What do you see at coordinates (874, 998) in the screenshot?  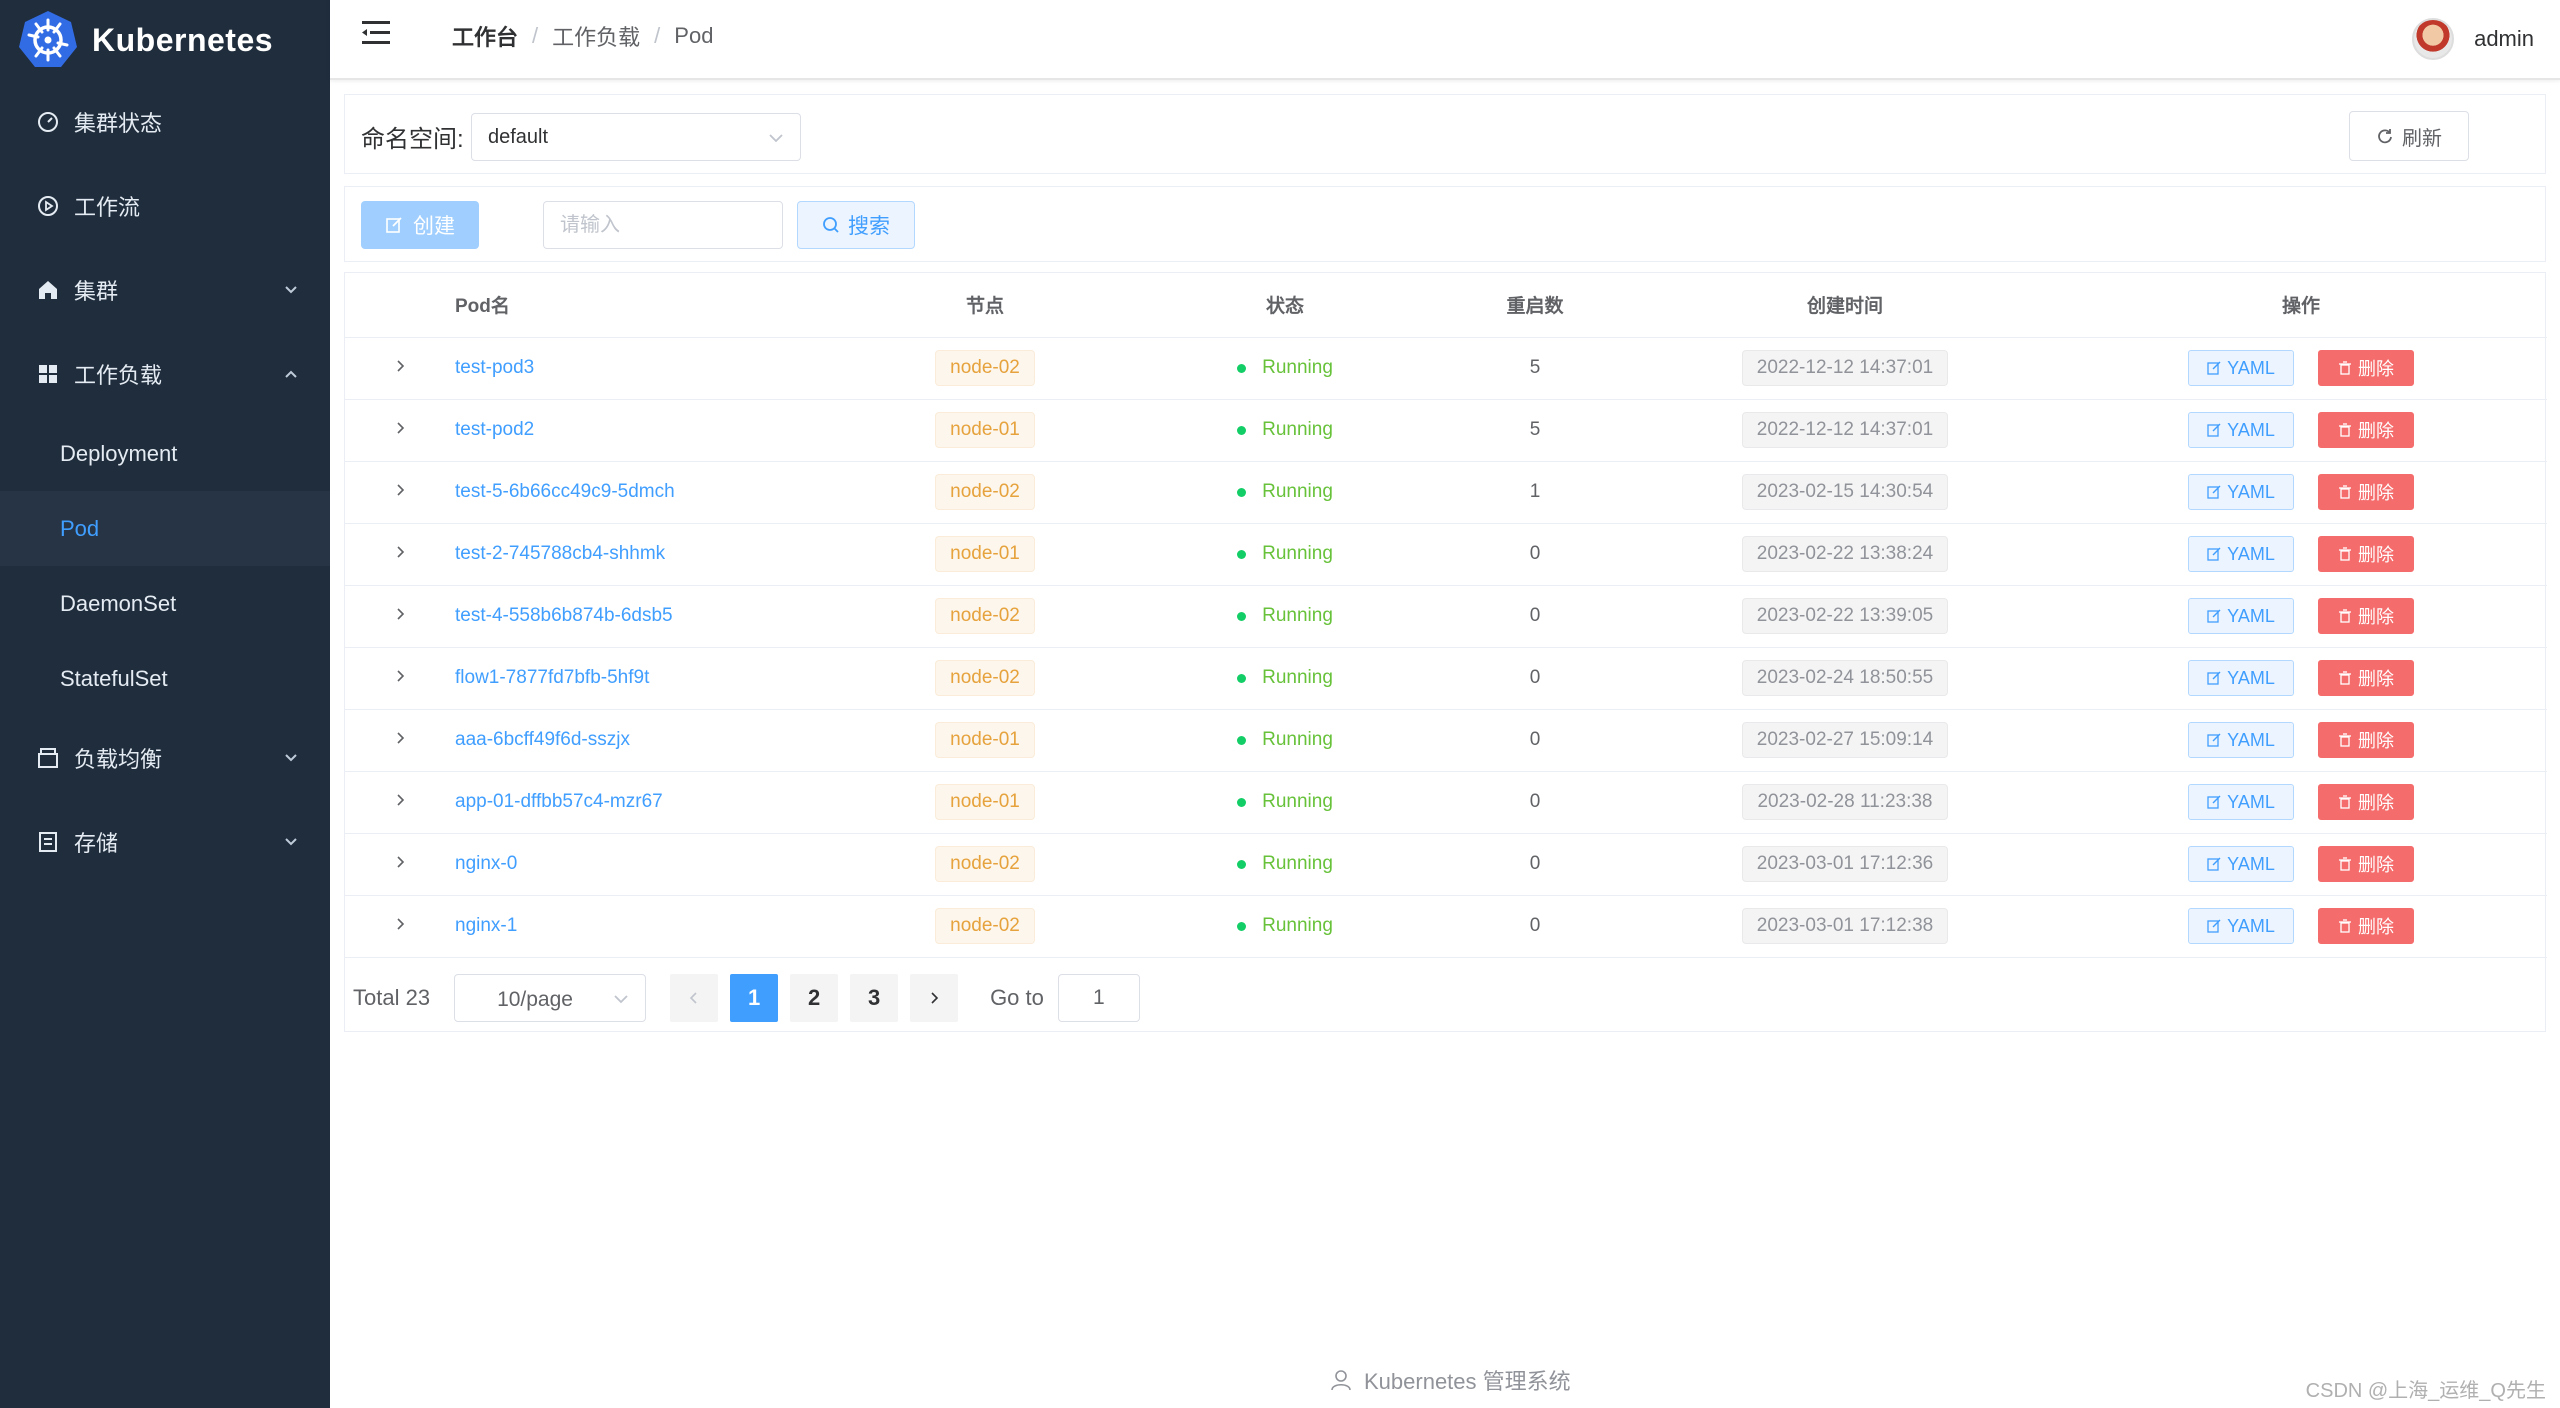 I see `page-button-3: 3` at bounding box center [874, 998].